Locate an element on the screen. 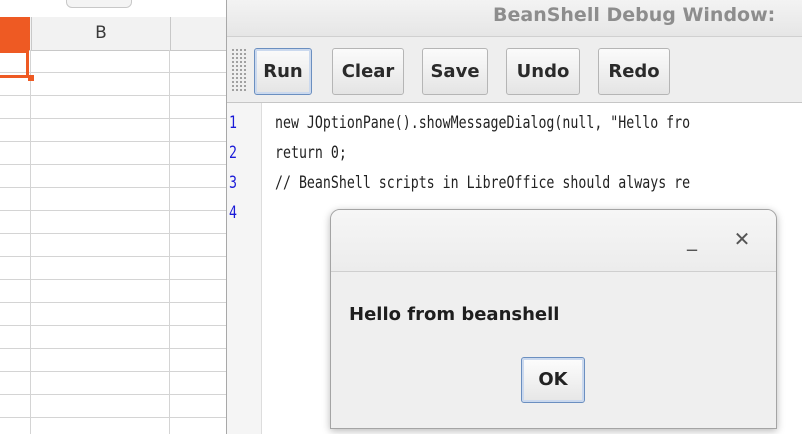  code-line: return 0; is located at coordinates (311, 153).